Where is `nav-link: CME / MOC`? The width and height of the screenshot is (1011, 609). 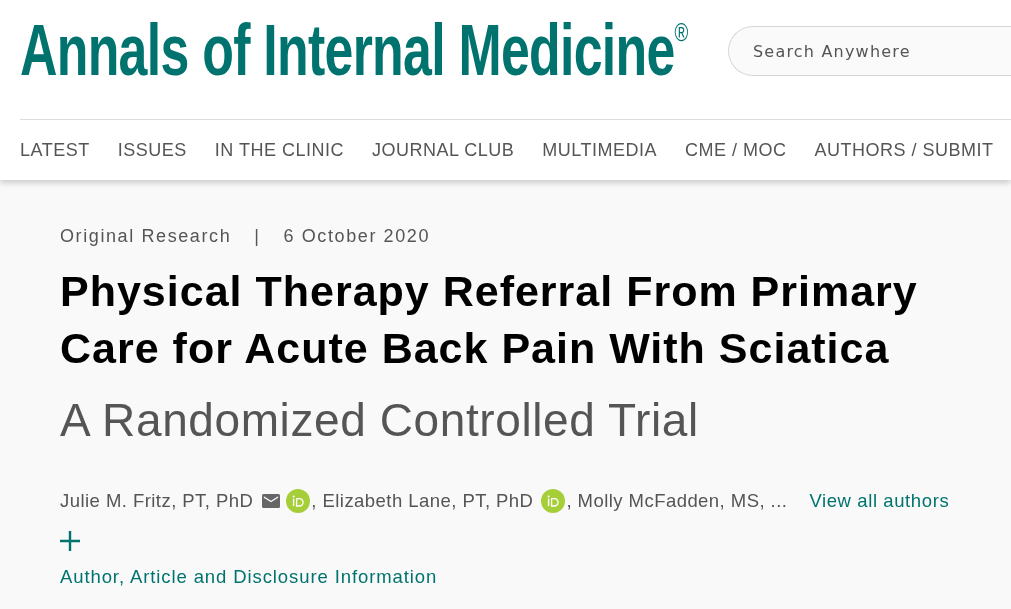 nav-link: CME / MOC is located at coordinates (735, 150).